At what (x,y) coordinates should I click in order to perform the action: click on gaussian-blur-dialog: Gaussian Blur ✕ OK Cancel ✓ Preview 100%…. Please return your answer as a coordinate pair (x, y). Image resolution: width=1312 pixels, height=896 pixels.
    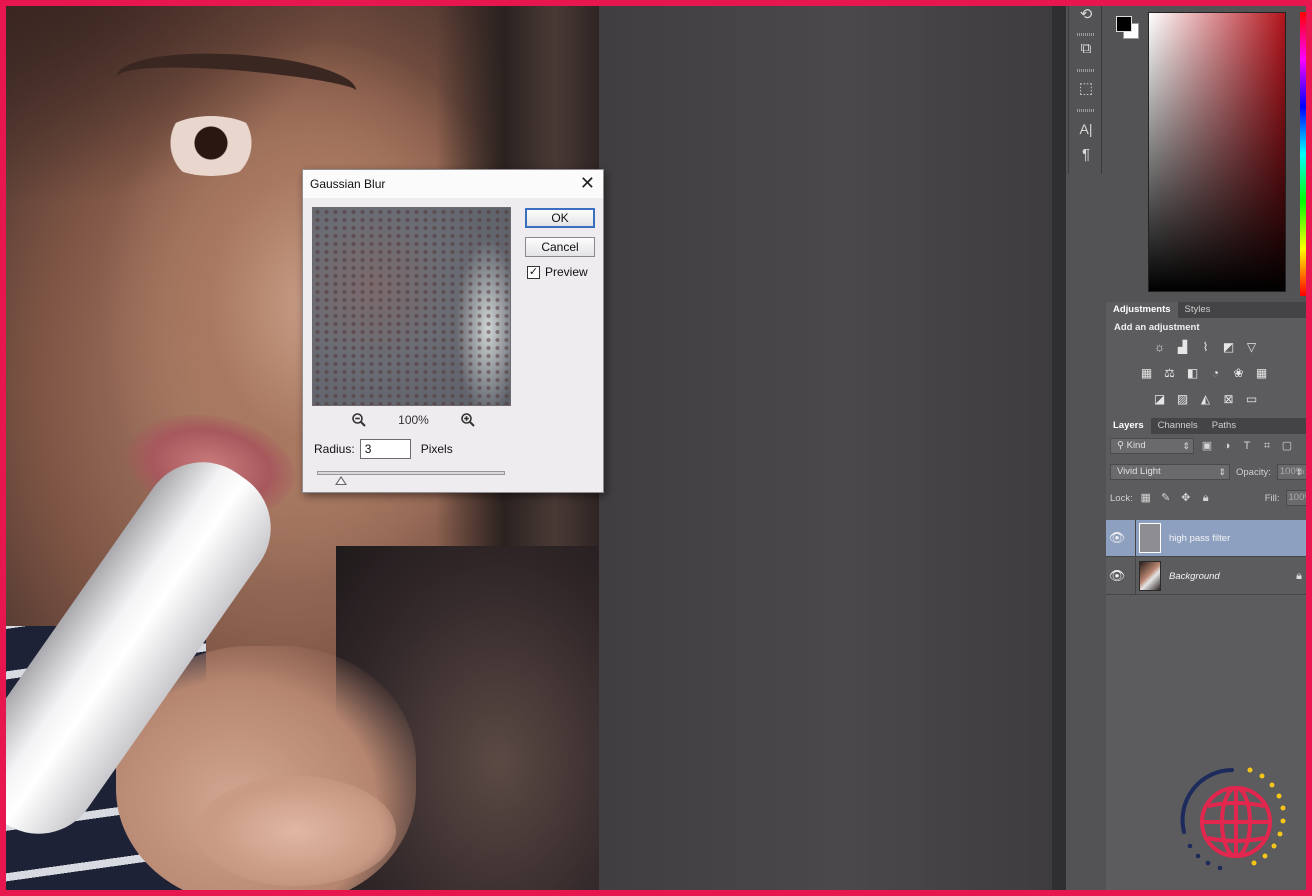
    Looking at the image, I should click on (453, 331).